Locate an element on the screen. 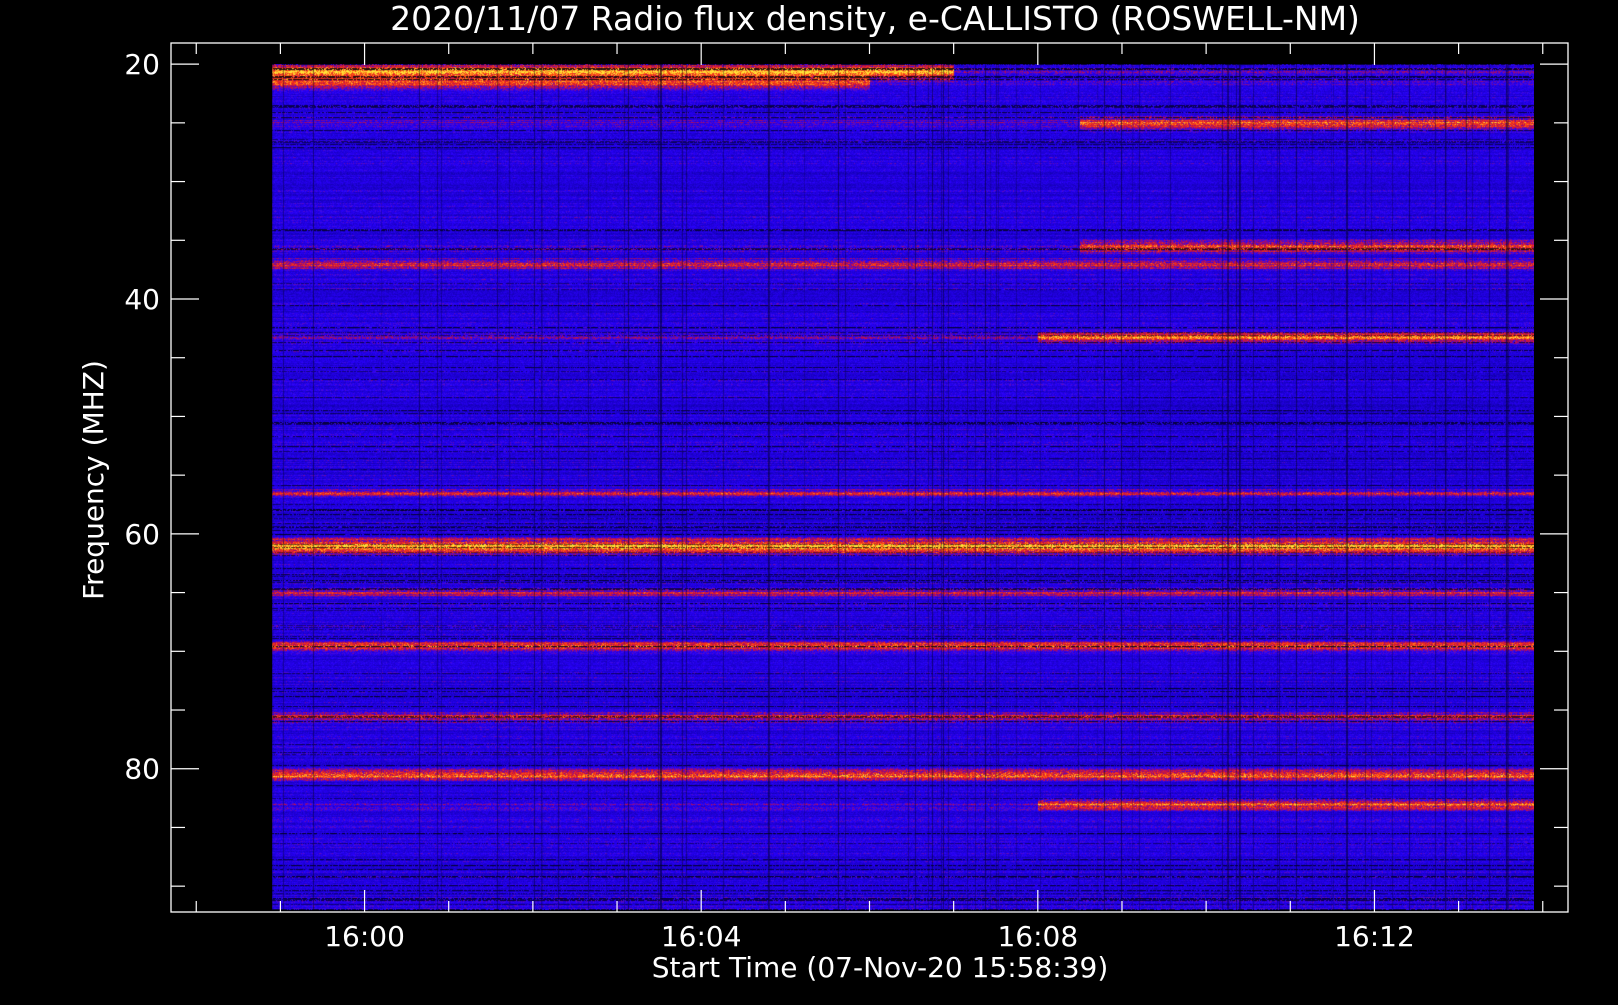 The height and width of the screenshot is (1005, 1618). y-tick-label: 60 is located at coordinates (142, 534).